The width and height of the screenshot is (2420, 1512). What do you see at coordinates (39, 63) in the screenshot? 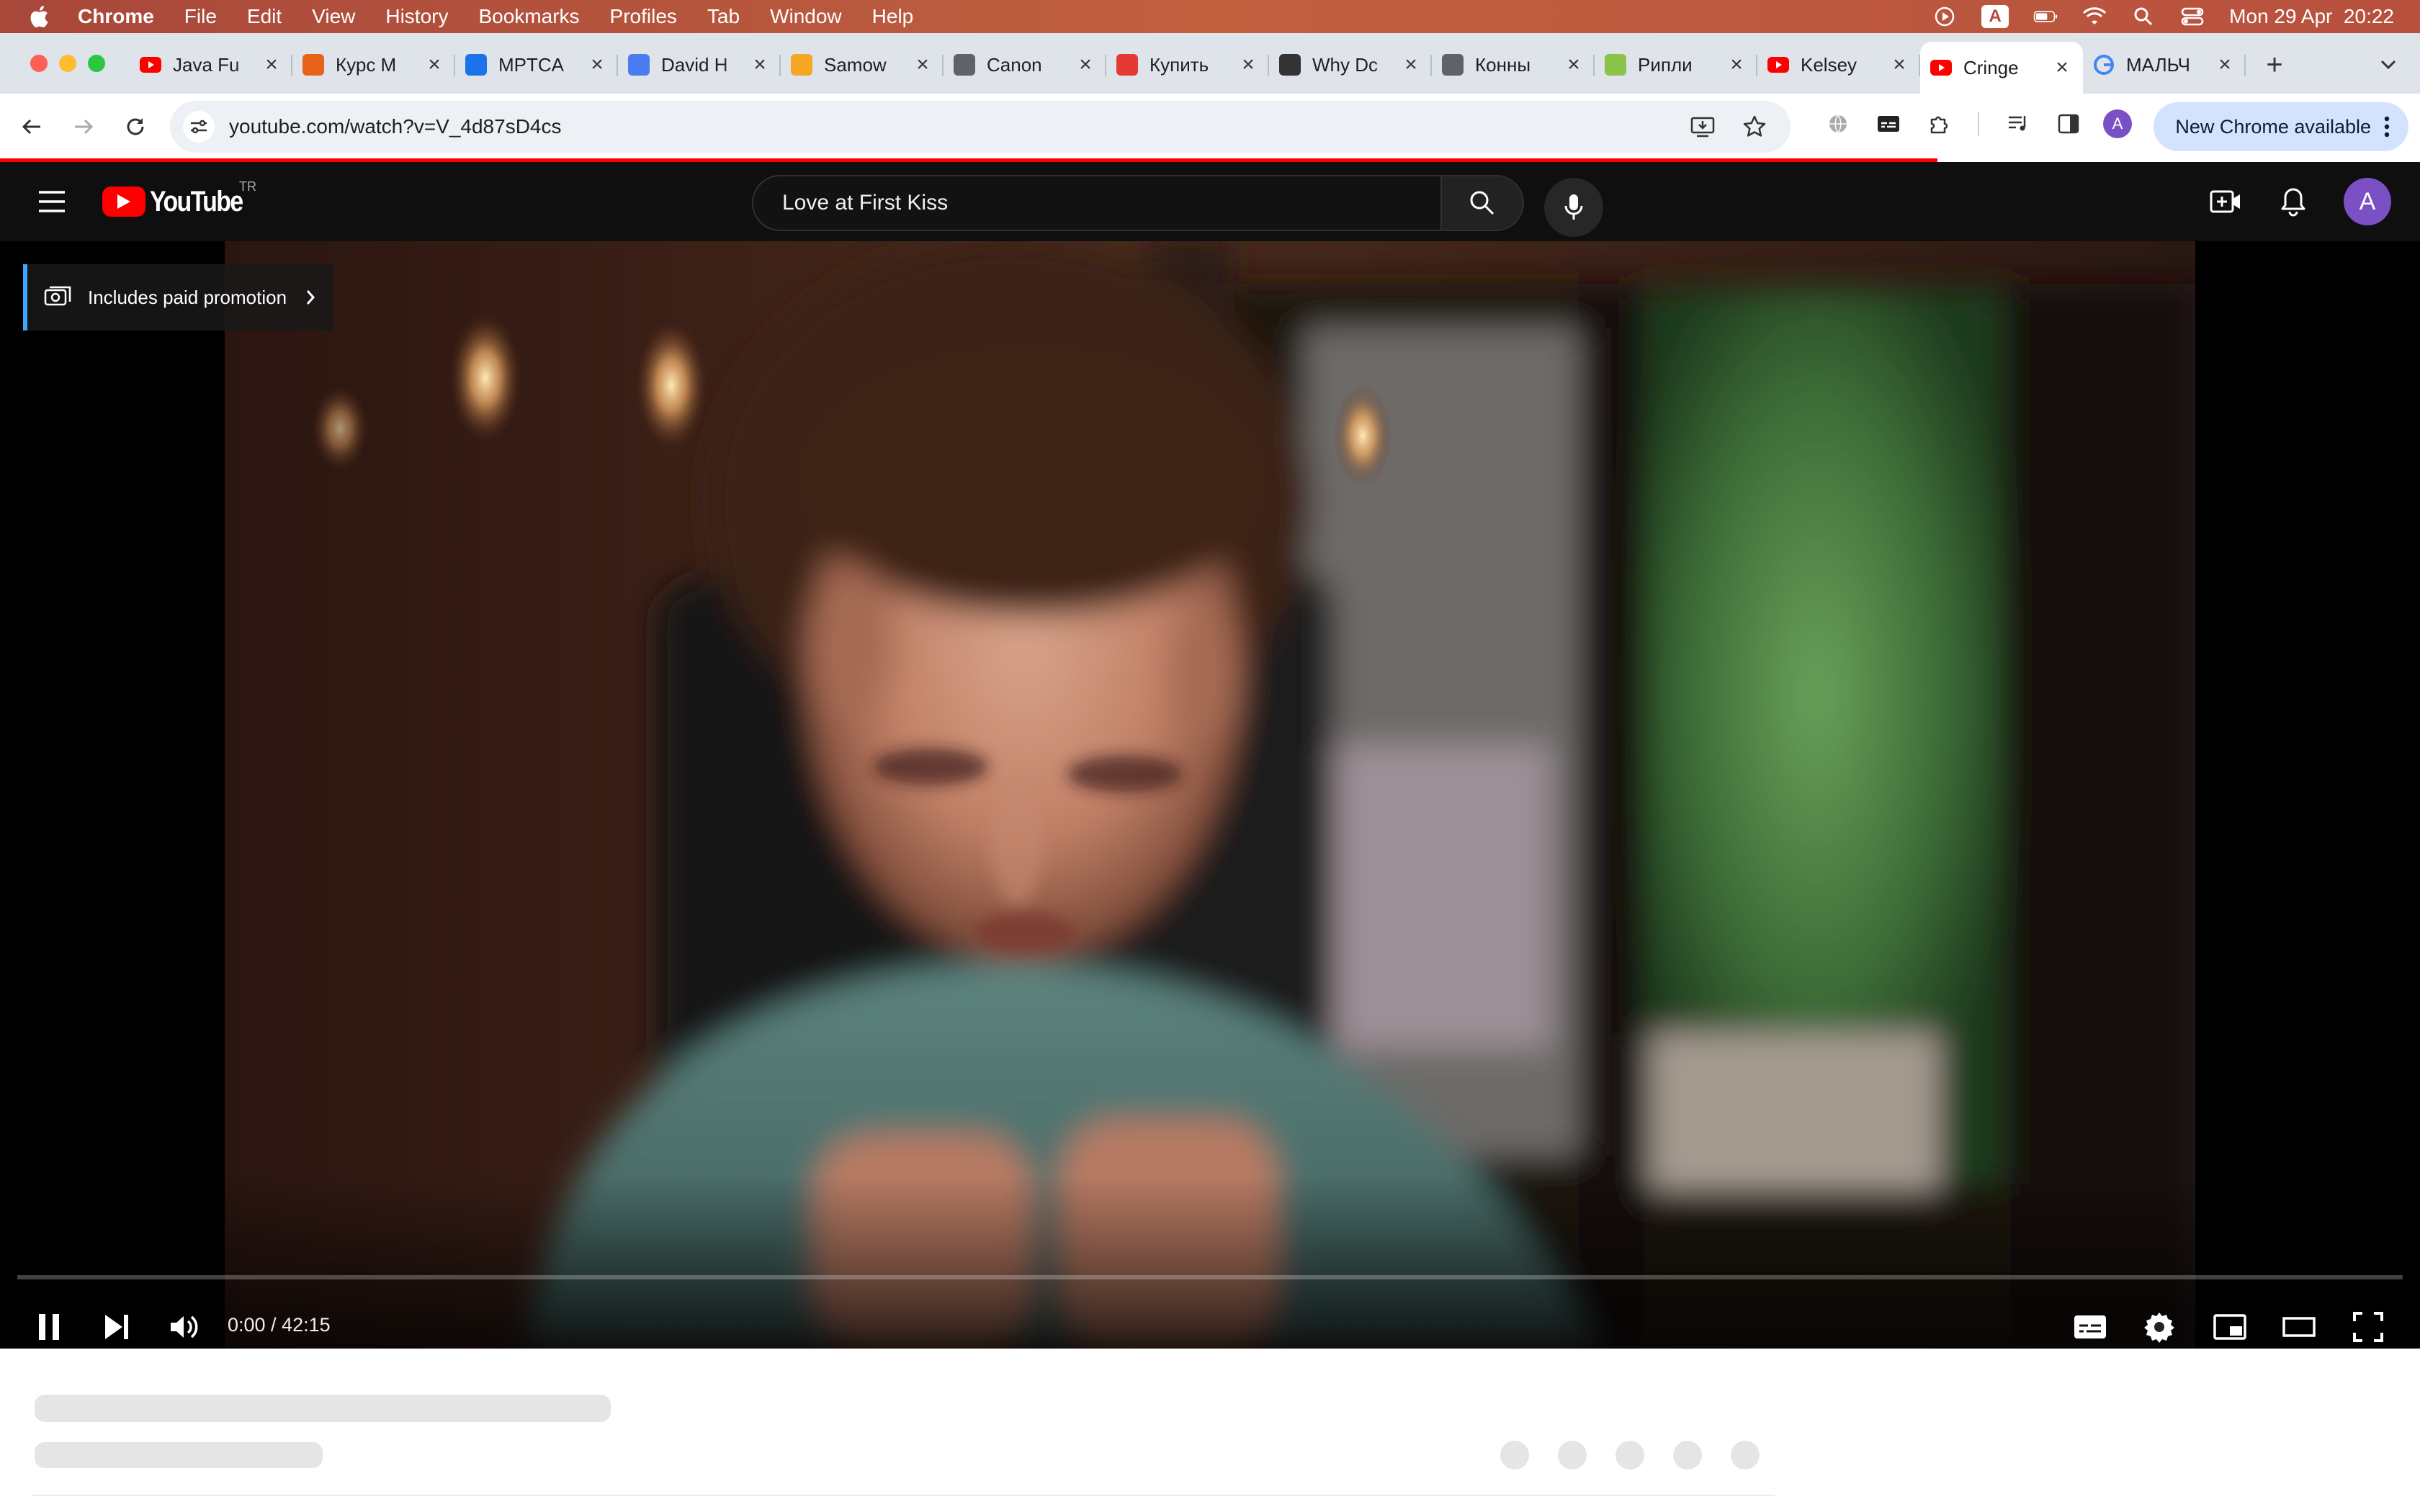
I see `window-close-button` at bounding box center [39, 63].